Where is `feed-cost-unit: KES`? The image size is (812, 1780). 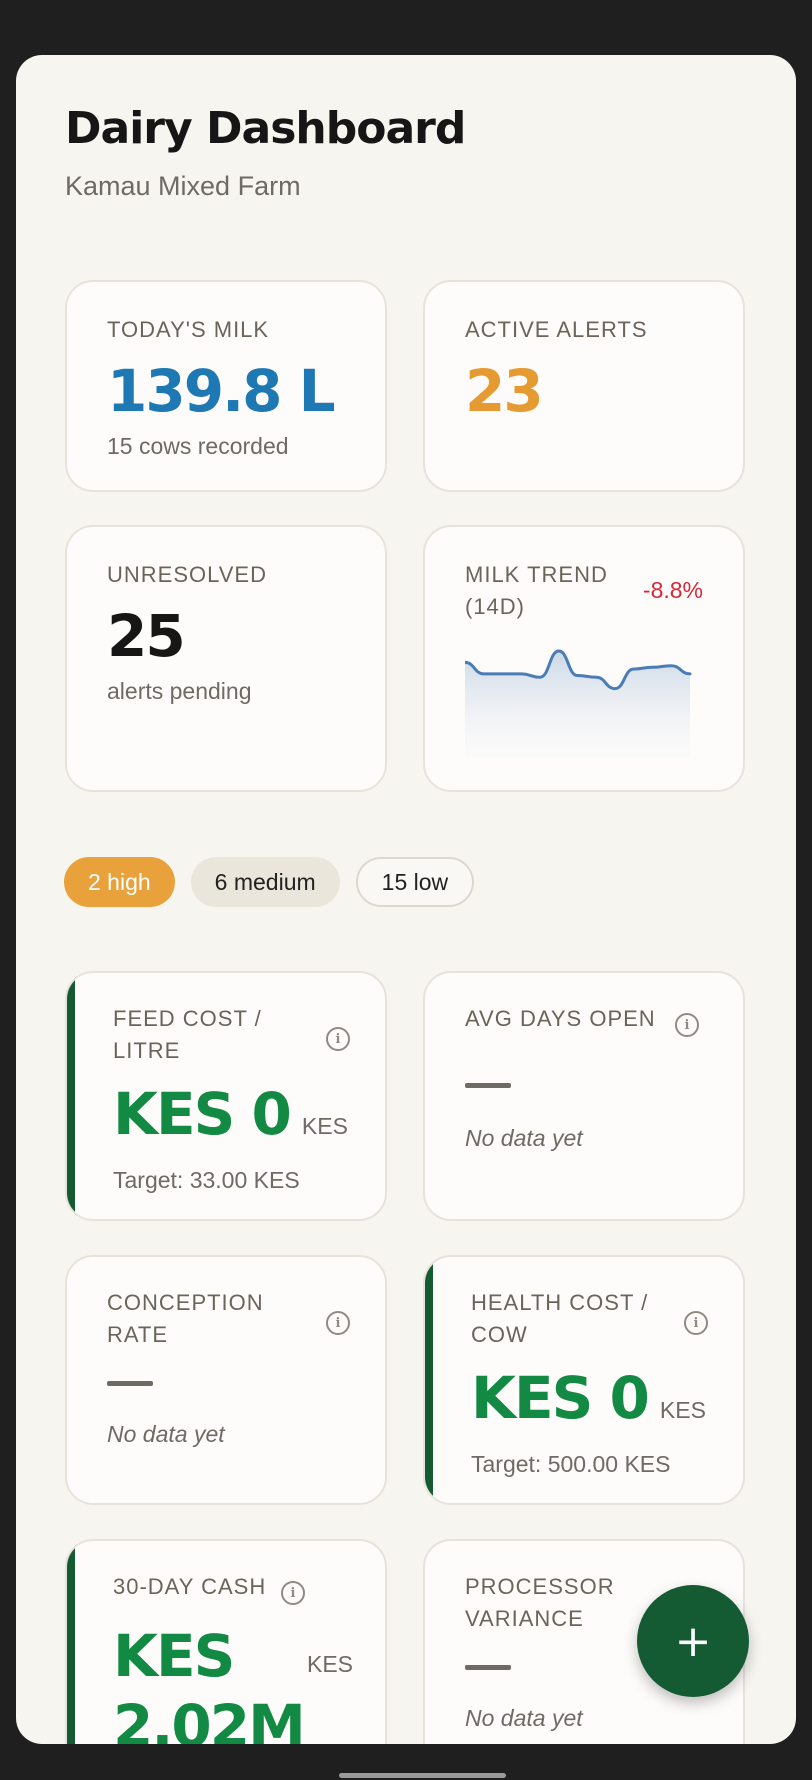
feed-cost-unit: KES is located at coordinates (324, 1126).